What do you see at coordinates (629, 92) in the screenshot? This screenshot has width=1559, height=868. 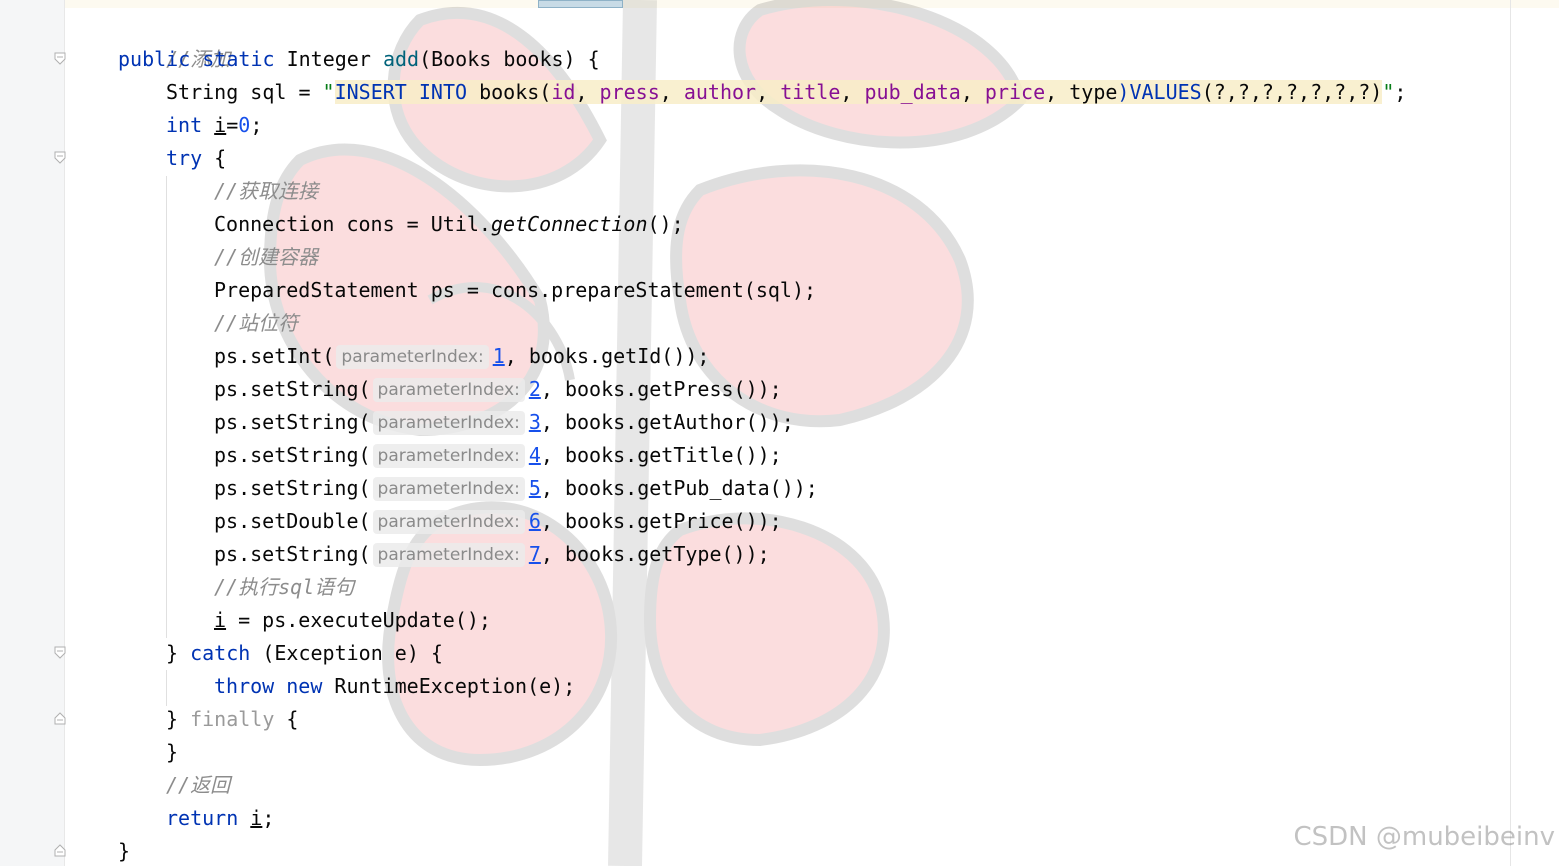 I see `sql-column: press` at bounding box center [629, 92].